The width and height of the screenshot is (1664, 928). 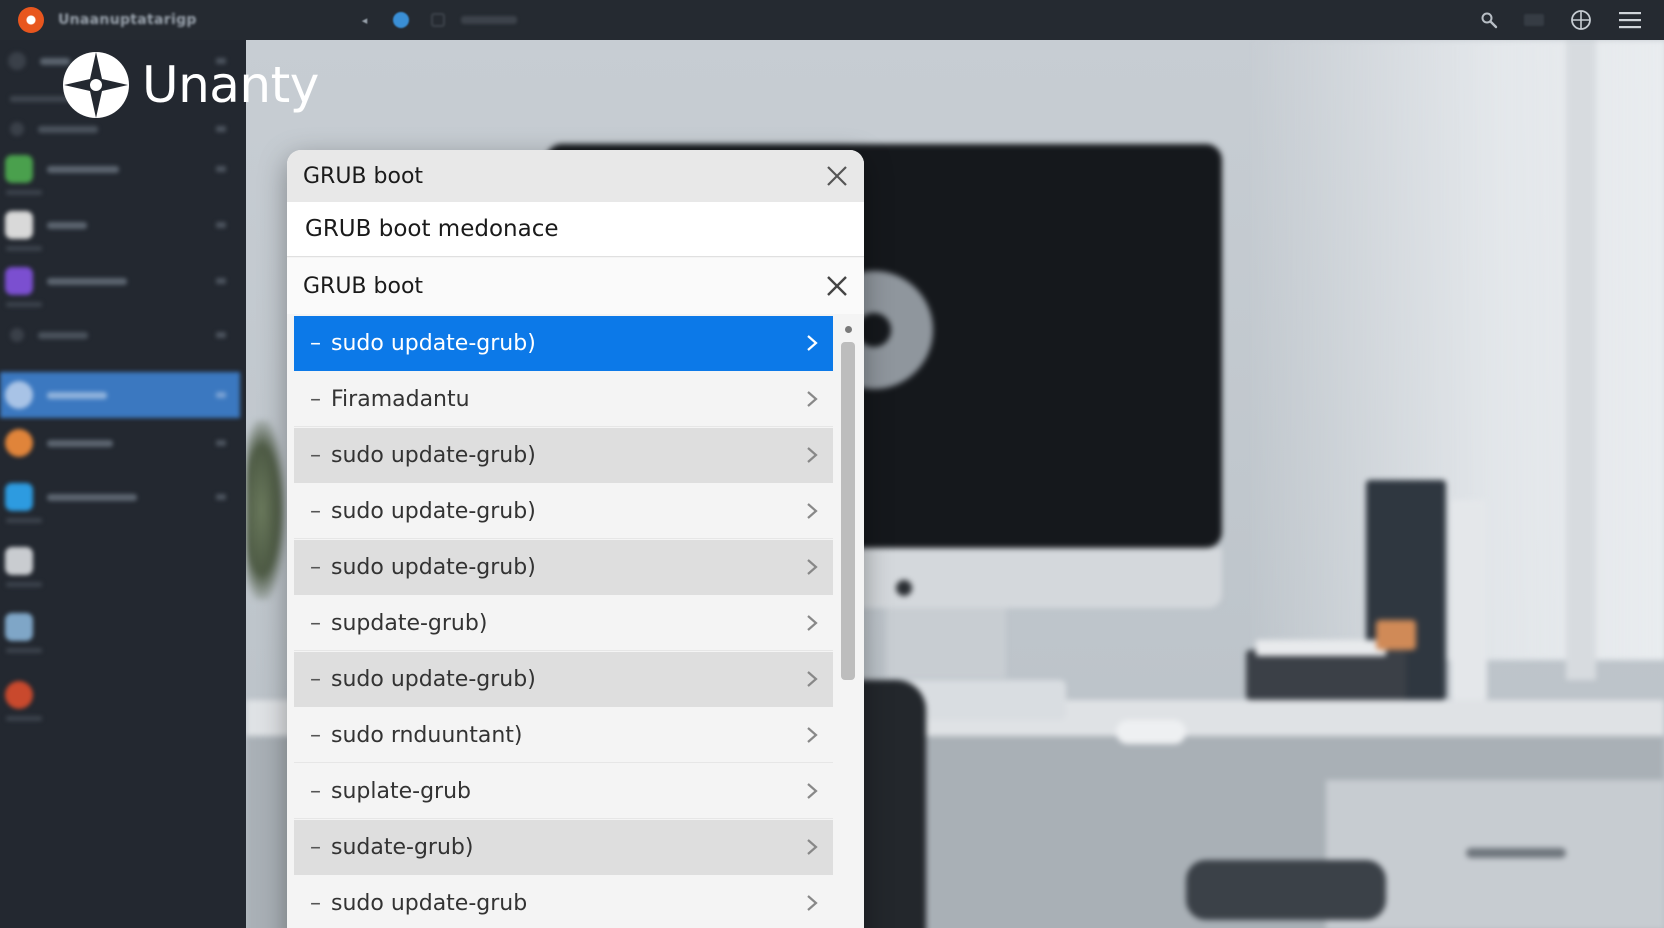 What do you see at coordinates (575, 229) in the screenshot?
I see `dialog-subtitle: GRUB boot medonace` at bounding box center [575, 229].